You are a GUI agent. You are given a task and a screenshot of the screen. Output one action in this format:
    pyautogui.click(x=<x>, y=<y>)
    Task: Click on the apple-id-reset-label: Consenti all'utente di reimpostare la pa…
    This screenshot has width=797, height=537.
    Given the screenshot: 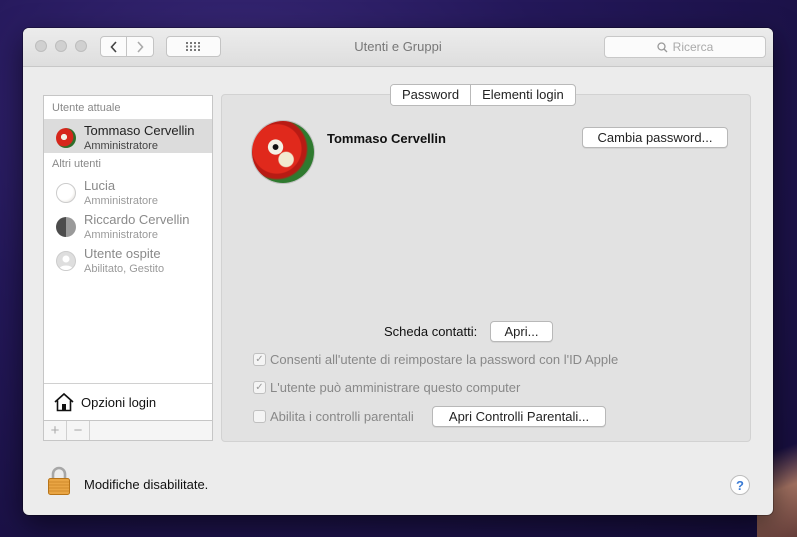 What is the action you would take?
    pyautogui.click(x=444, y=359)
    